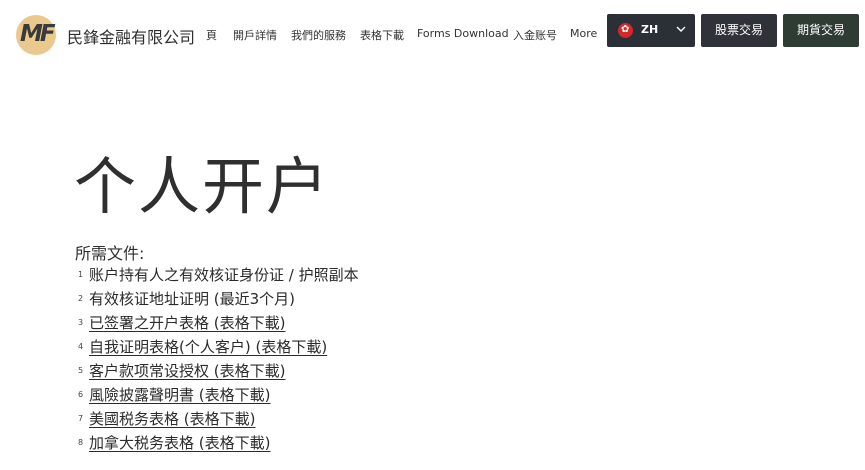 This screenshot has width=865, height=470. What do you see at coordinates (625, 30) in the screenshot?
I see `hong-kong-flag-icon: ✿` at bounding box center [625, 30].